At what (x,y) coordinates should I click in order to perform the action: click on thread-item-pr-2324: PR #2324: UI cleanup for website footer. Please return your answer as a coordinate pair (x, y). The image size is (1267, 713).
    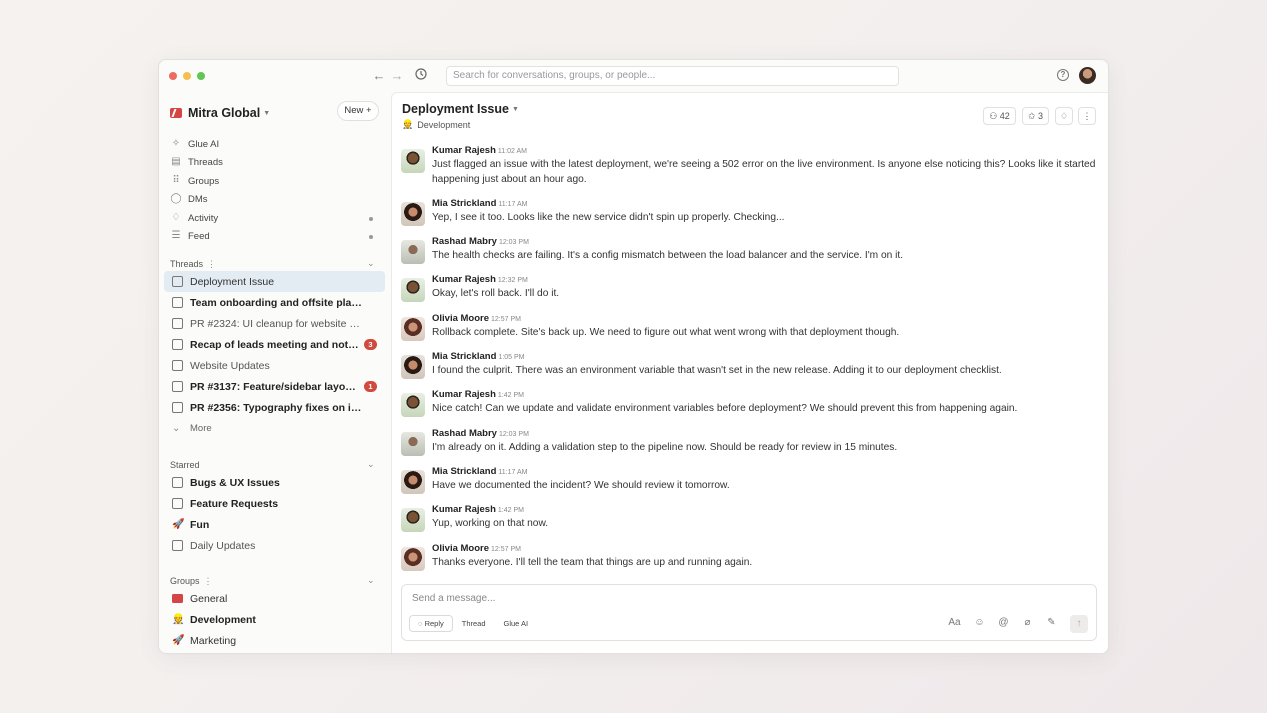
    Looking at the image, I should click on (274, 323).